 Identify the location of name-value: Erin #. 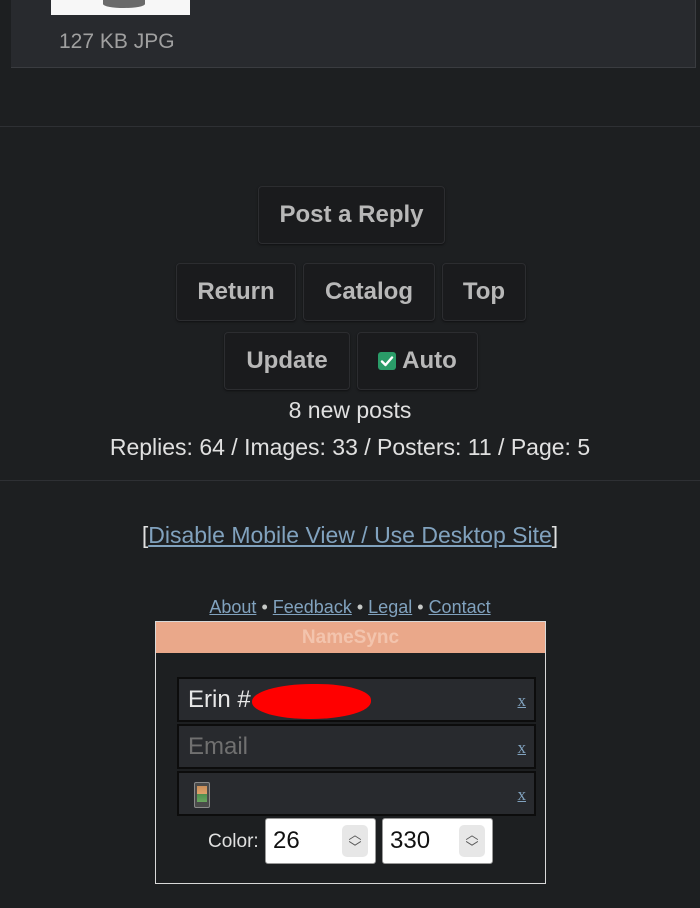
(219, 699).